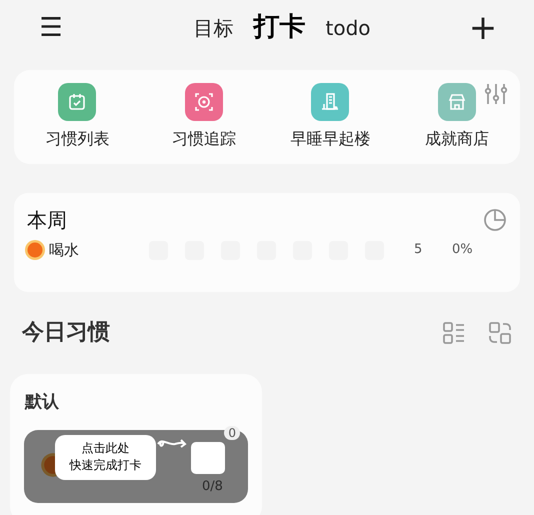 The width and height of the screenshot is (534, 515). What do you see at coordinates (212, 487) in the screenshot?
I see `progress-label: 0/8` at bounding box center [212, 487].